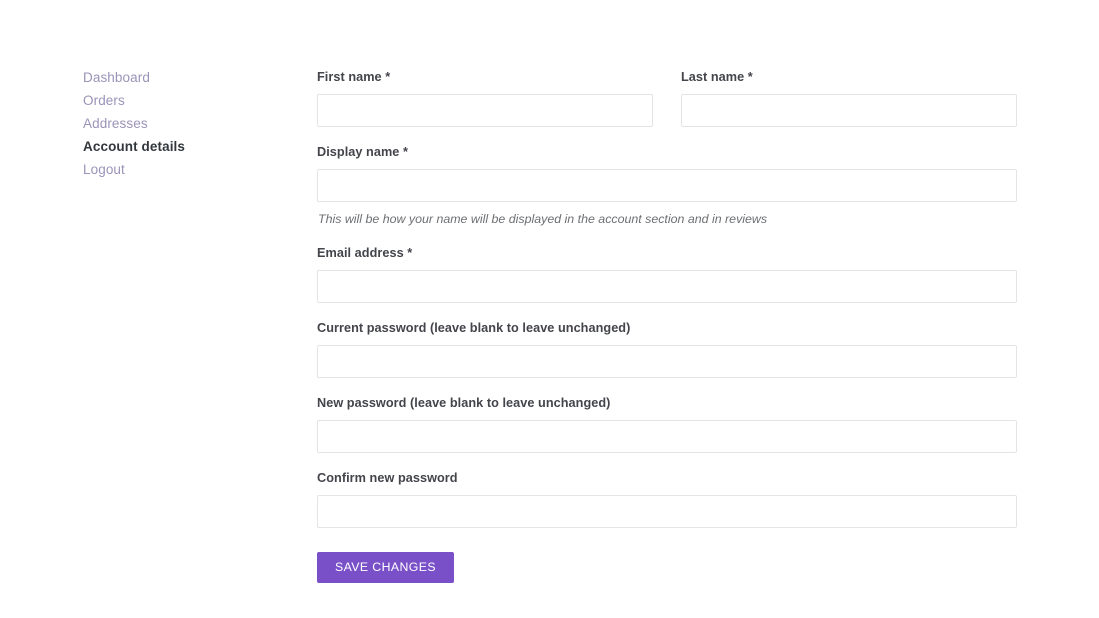 The image size is (1099, 618). What do you see at coordinates (183, 103) in the screenshot?
I see `sidebar-item-orders: Orders` at bounding box center [183, 103].